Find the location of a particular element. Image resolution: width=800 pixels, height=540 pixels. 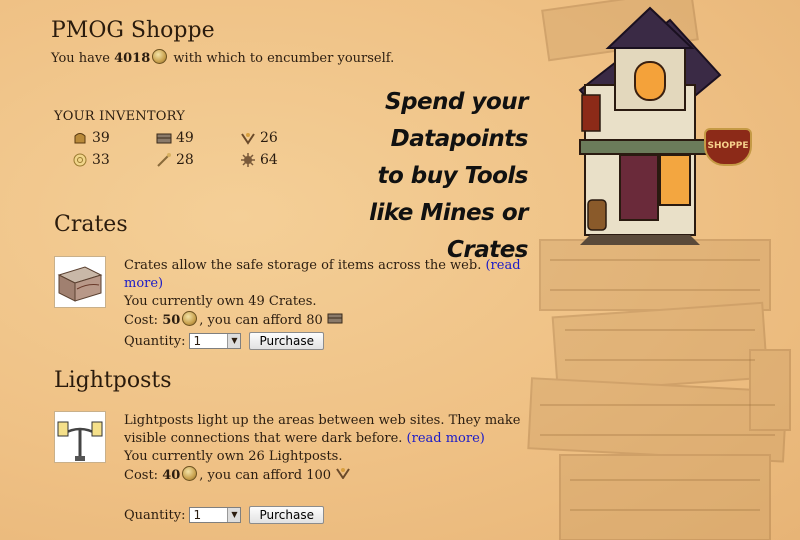

inventory-item-portal: 33 is located at coordinates (114, 160).